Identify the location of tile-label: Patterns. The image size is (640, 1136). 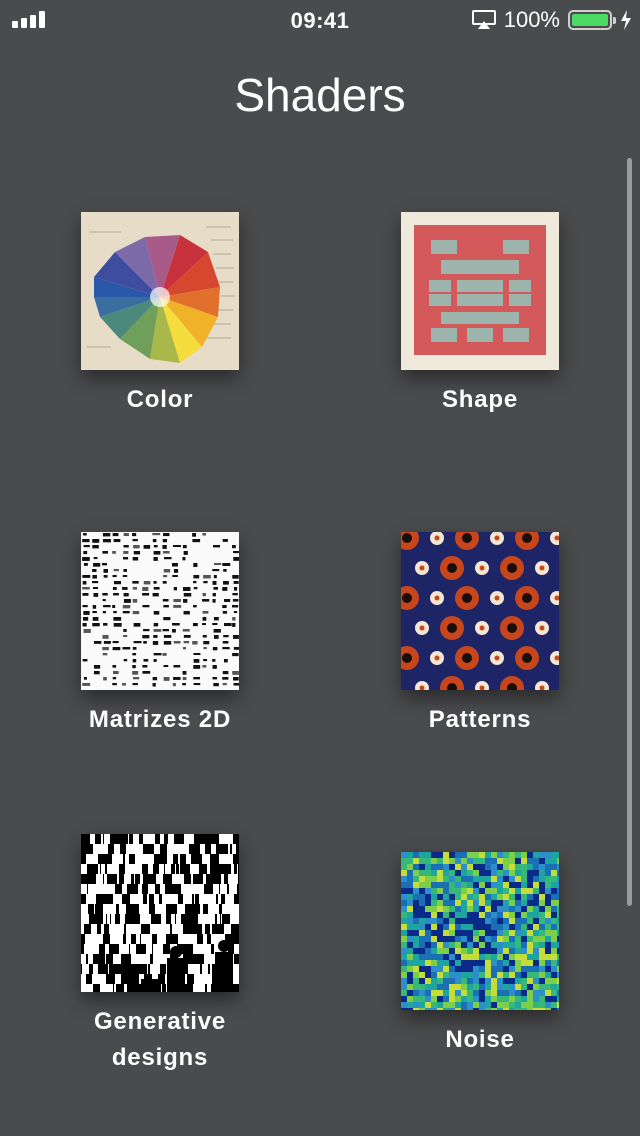
(480, 719).